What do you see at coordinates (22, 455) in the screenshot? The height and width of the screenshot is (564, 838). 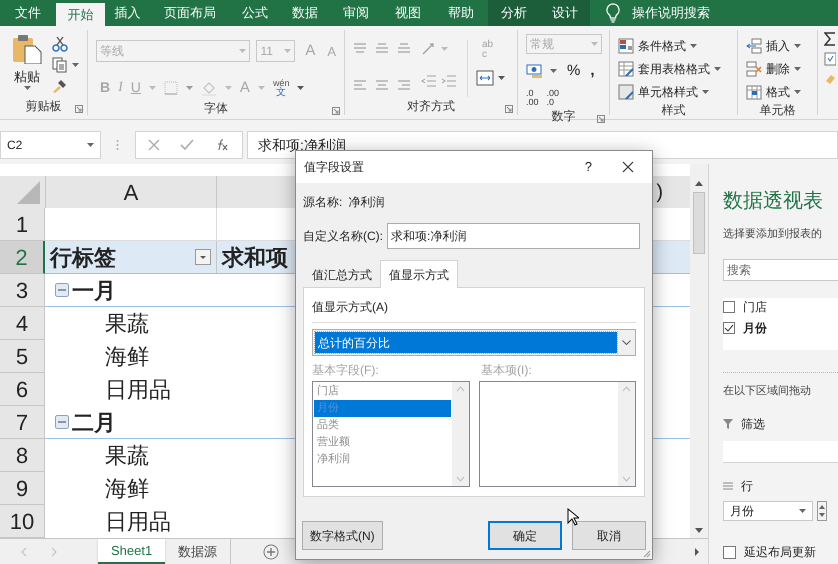 I see `row-header: 8` at bounding box center [22, 455].